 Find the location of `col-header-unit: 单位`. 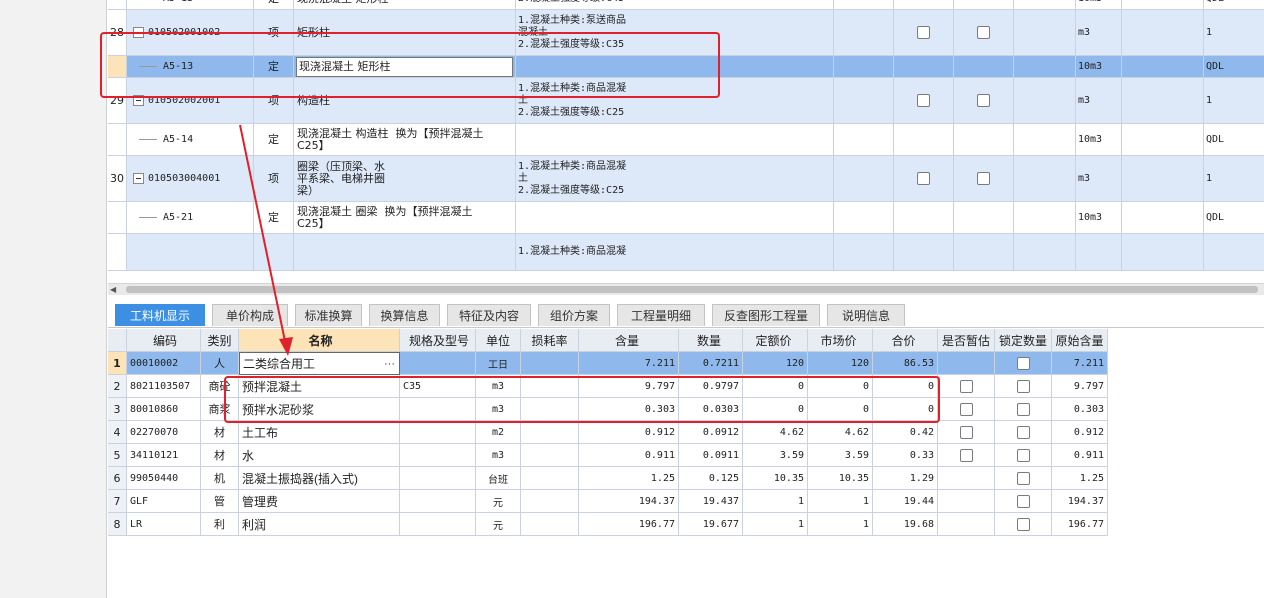

col-header-unit: 单位 is located at coordinates (498, 340).